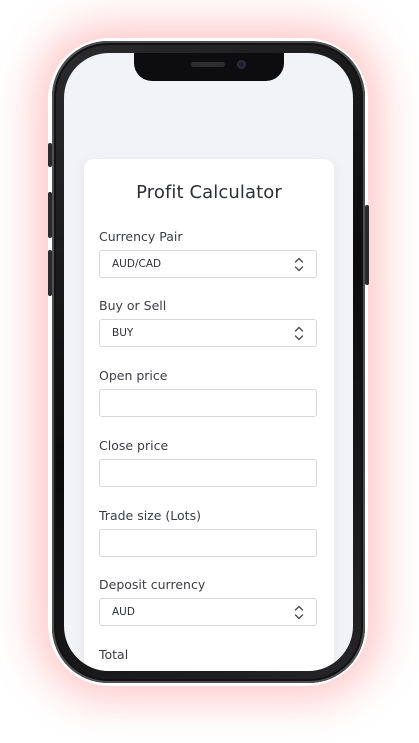 The height and width of the screenshot is (743, 419). Describe the element at coordinates (208, 612) in the screenshot. I see `deposit-currency-select: AUD` at that location.